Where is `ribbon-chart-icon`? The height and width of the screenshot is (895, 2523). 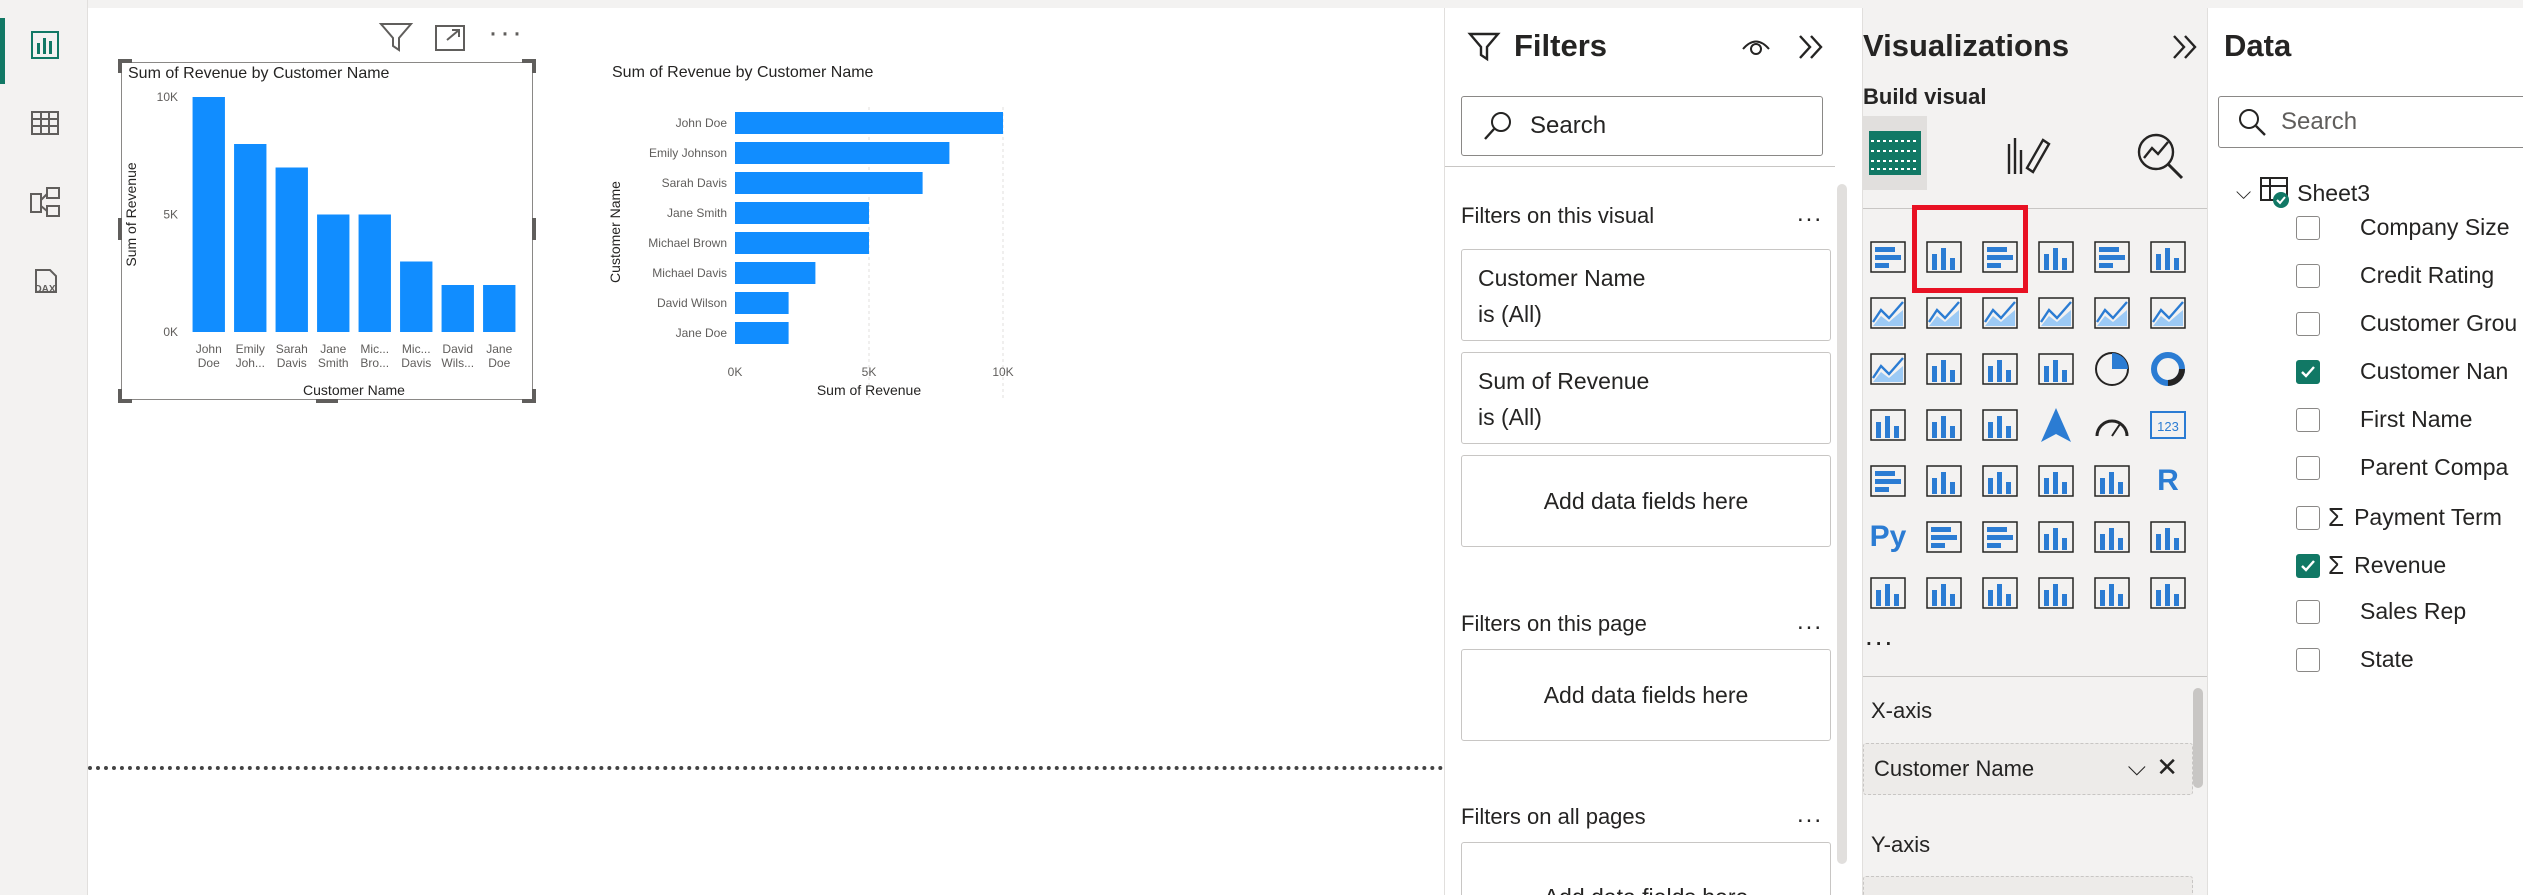
ribbon-chart-icon is located at coordinates (1888, 369).